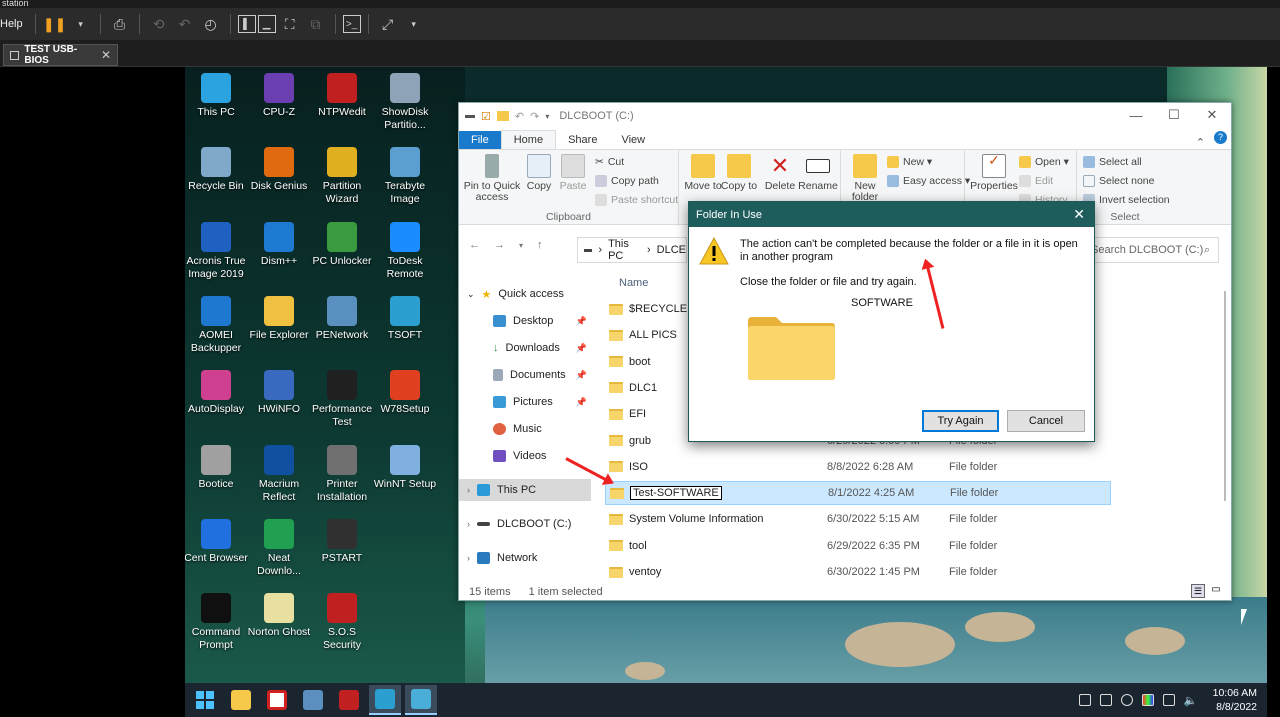  What do you see at coordinates (342, 318) in the screenshot?
I see `desktop-icon: PENetwork` at bounding box center [342, 318].